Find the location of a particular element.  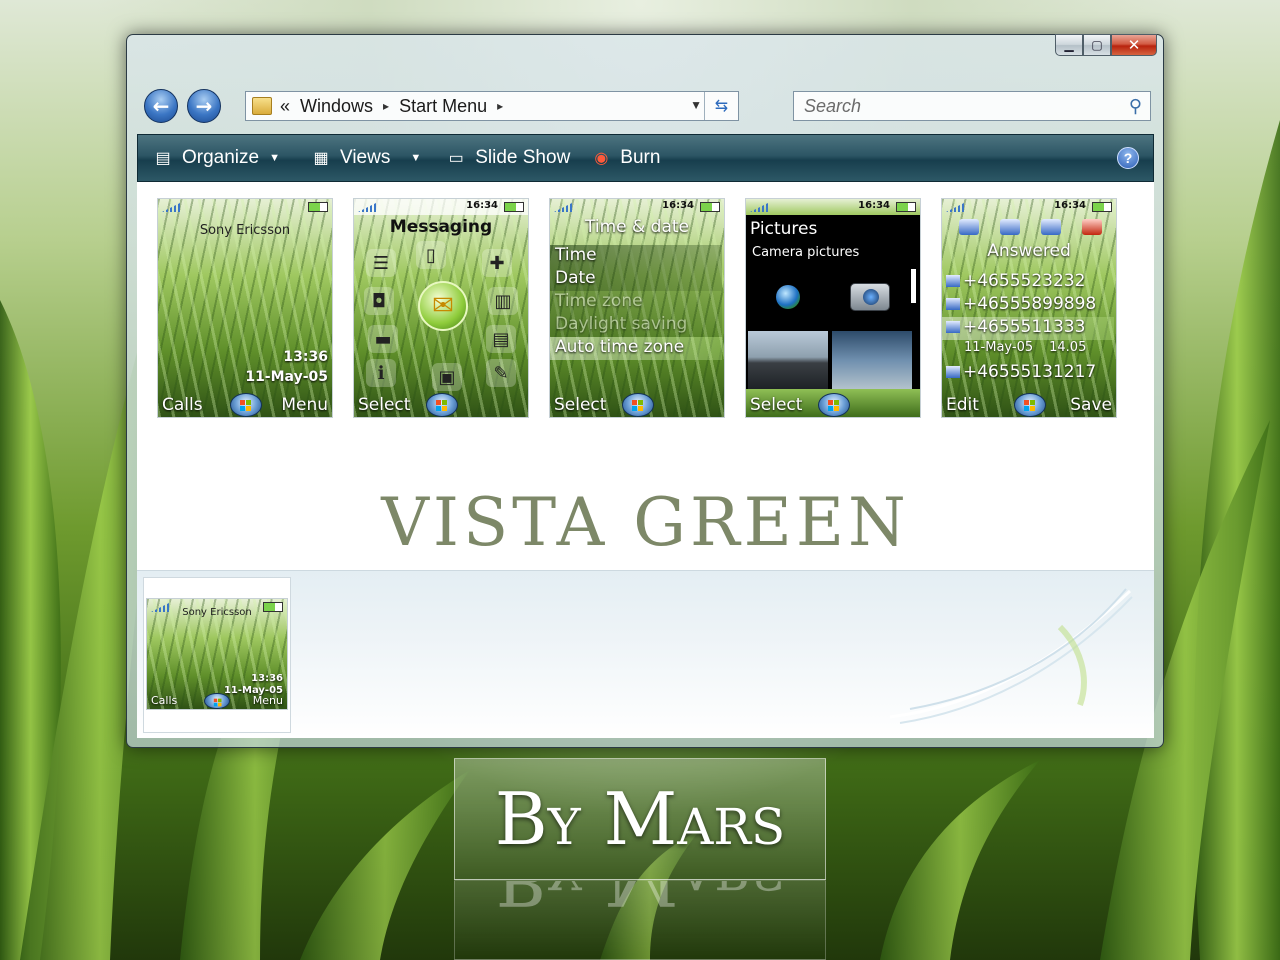

slideshow-button: ▭ Slide Show is located at coordinates (508, 158).